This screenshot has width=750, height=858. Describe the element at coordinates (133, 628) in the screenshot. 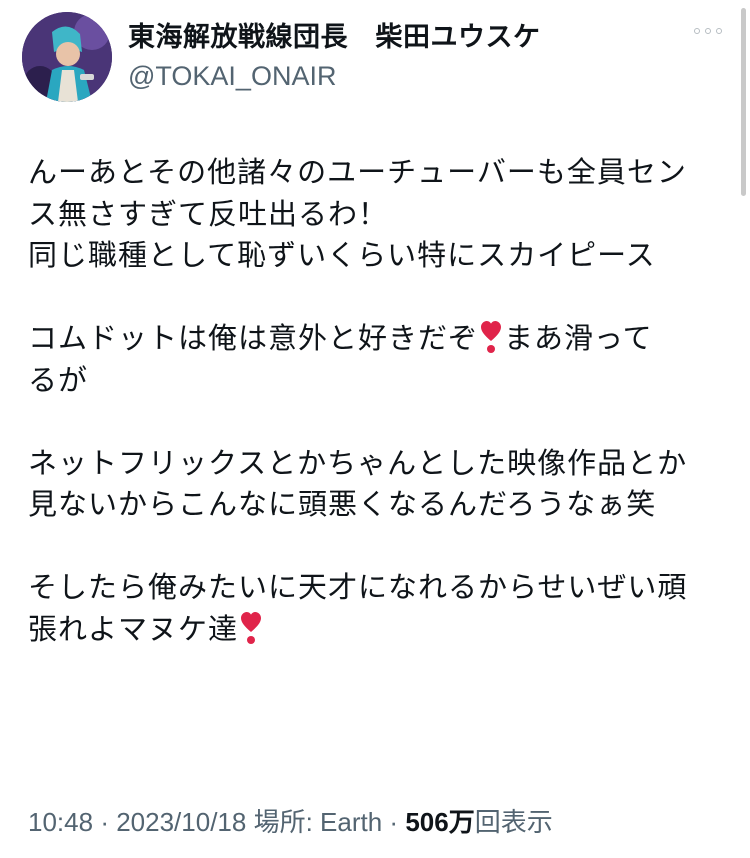

I see `tweet-line-part: 張れよマヌケ達` at that location.